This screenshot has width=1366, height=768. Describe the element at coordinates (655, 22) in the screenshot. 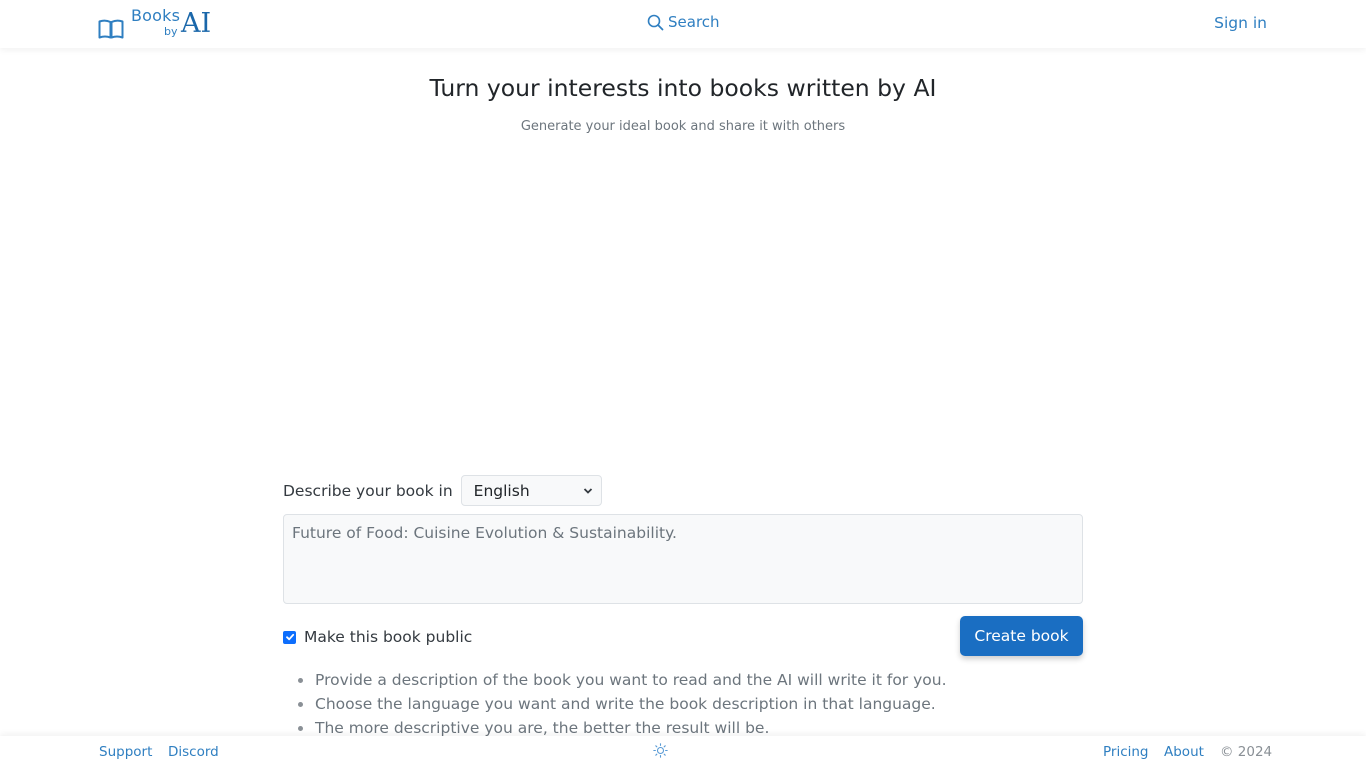

I see `search-icon` at that location.